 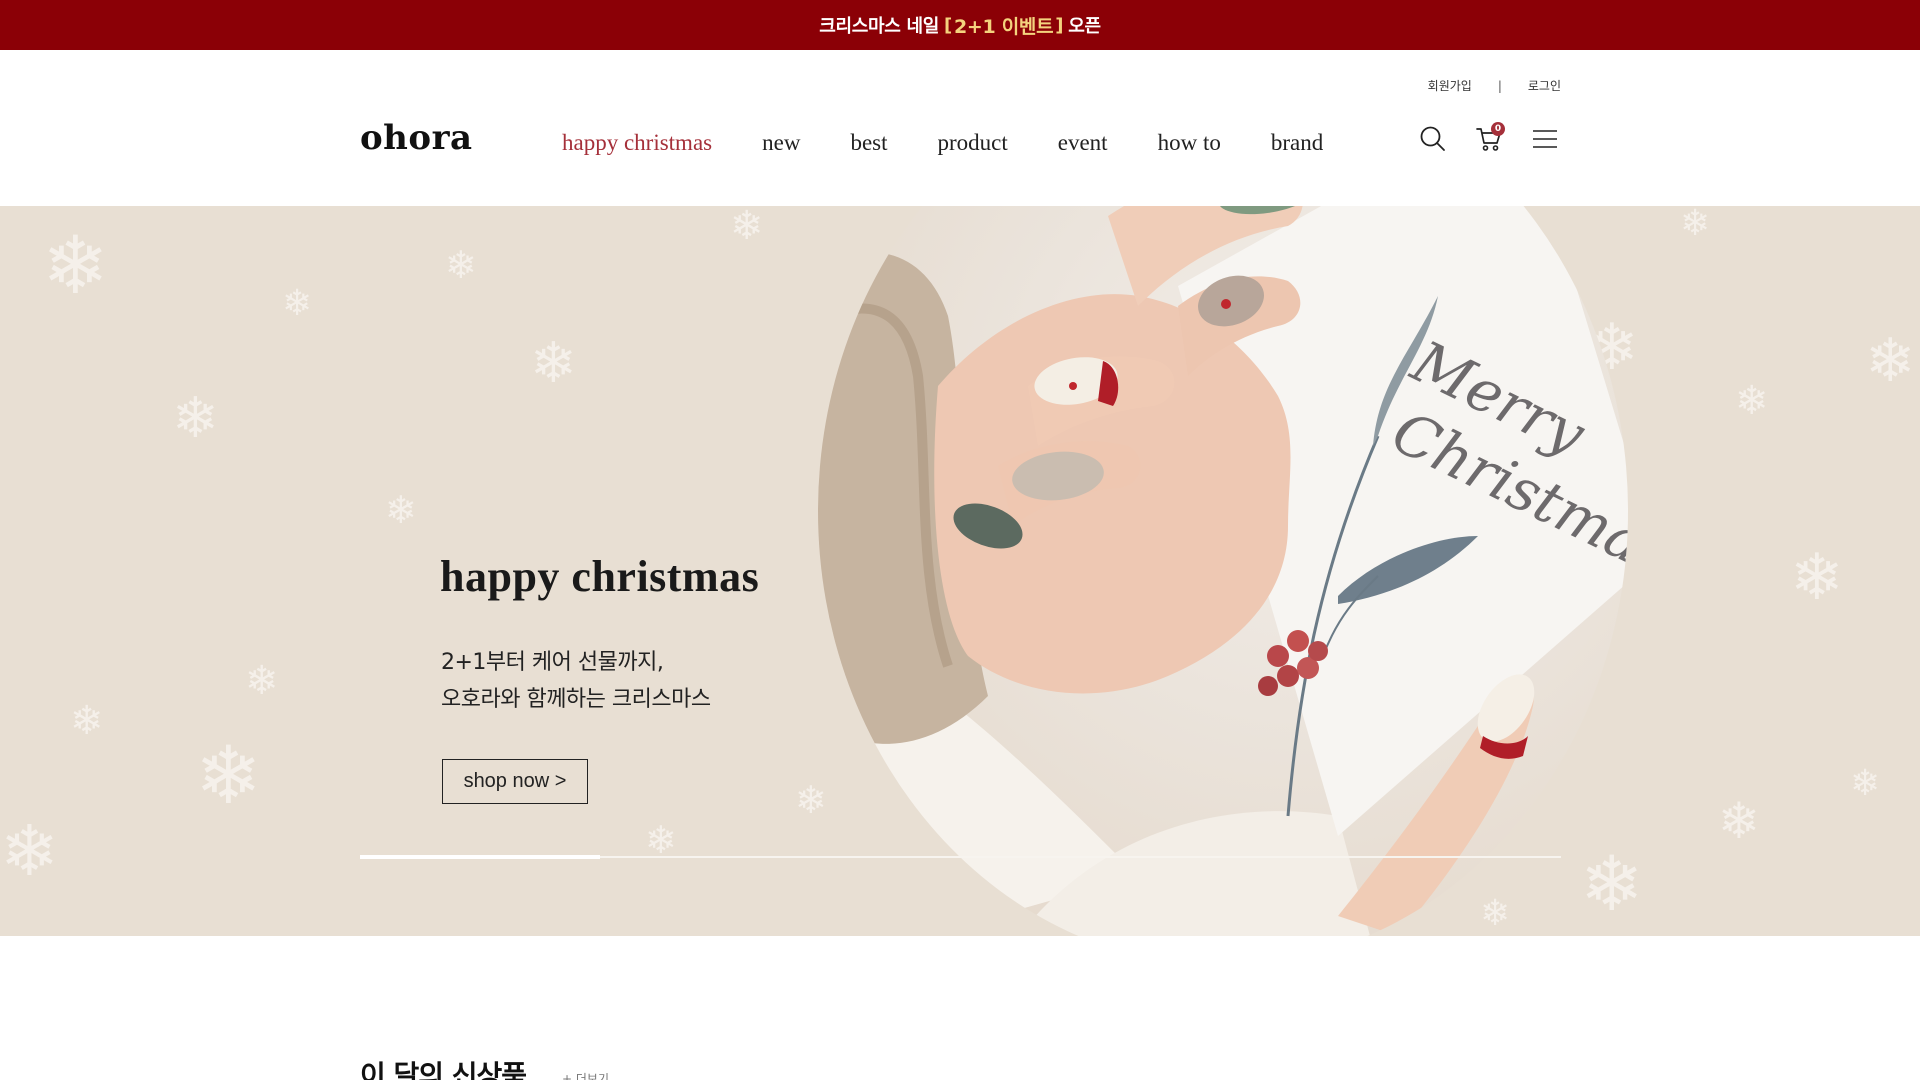 I want to click on promo-highlight: 2+1 이벤트, so click(x=1003, y=26).